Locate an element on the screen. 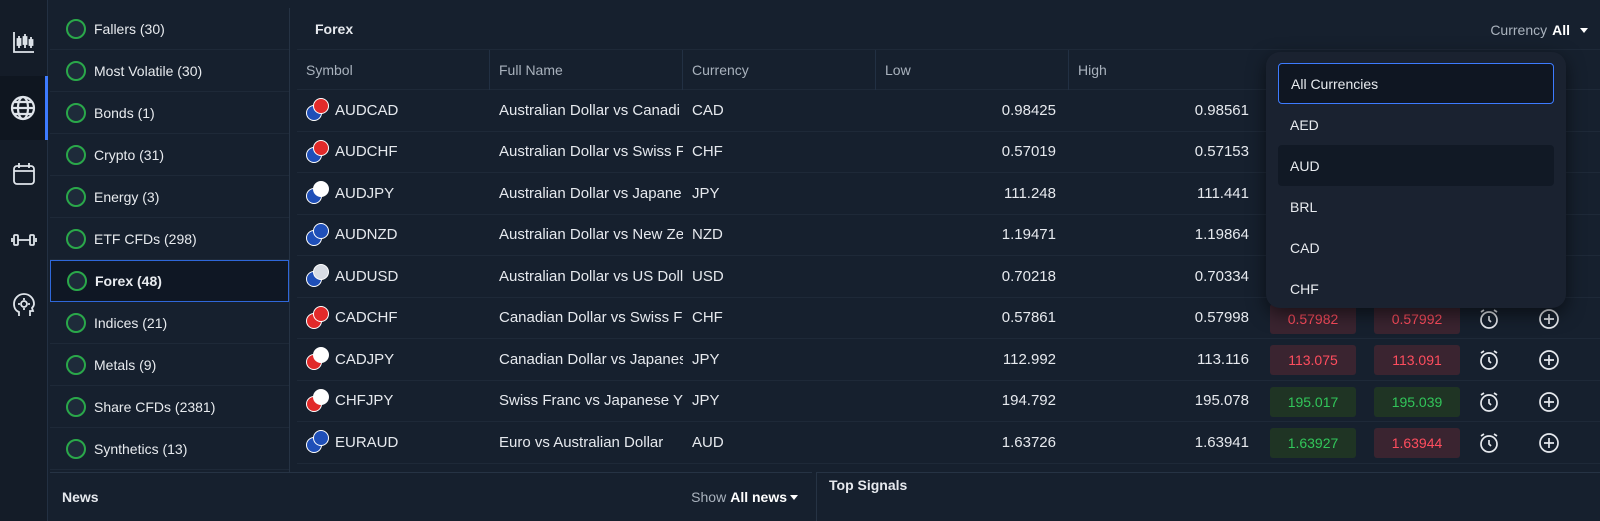  full-name-cell: Australian Dollar vs New Ze is located at coordinates (591, 235).